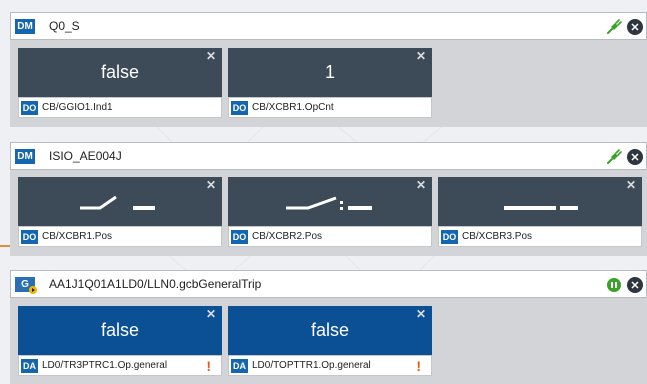 This screenshot has width=647, height=384. I want to click on switch-position-tile: ✕ DO CB/XCBR2.Pos, so click(330, 212).